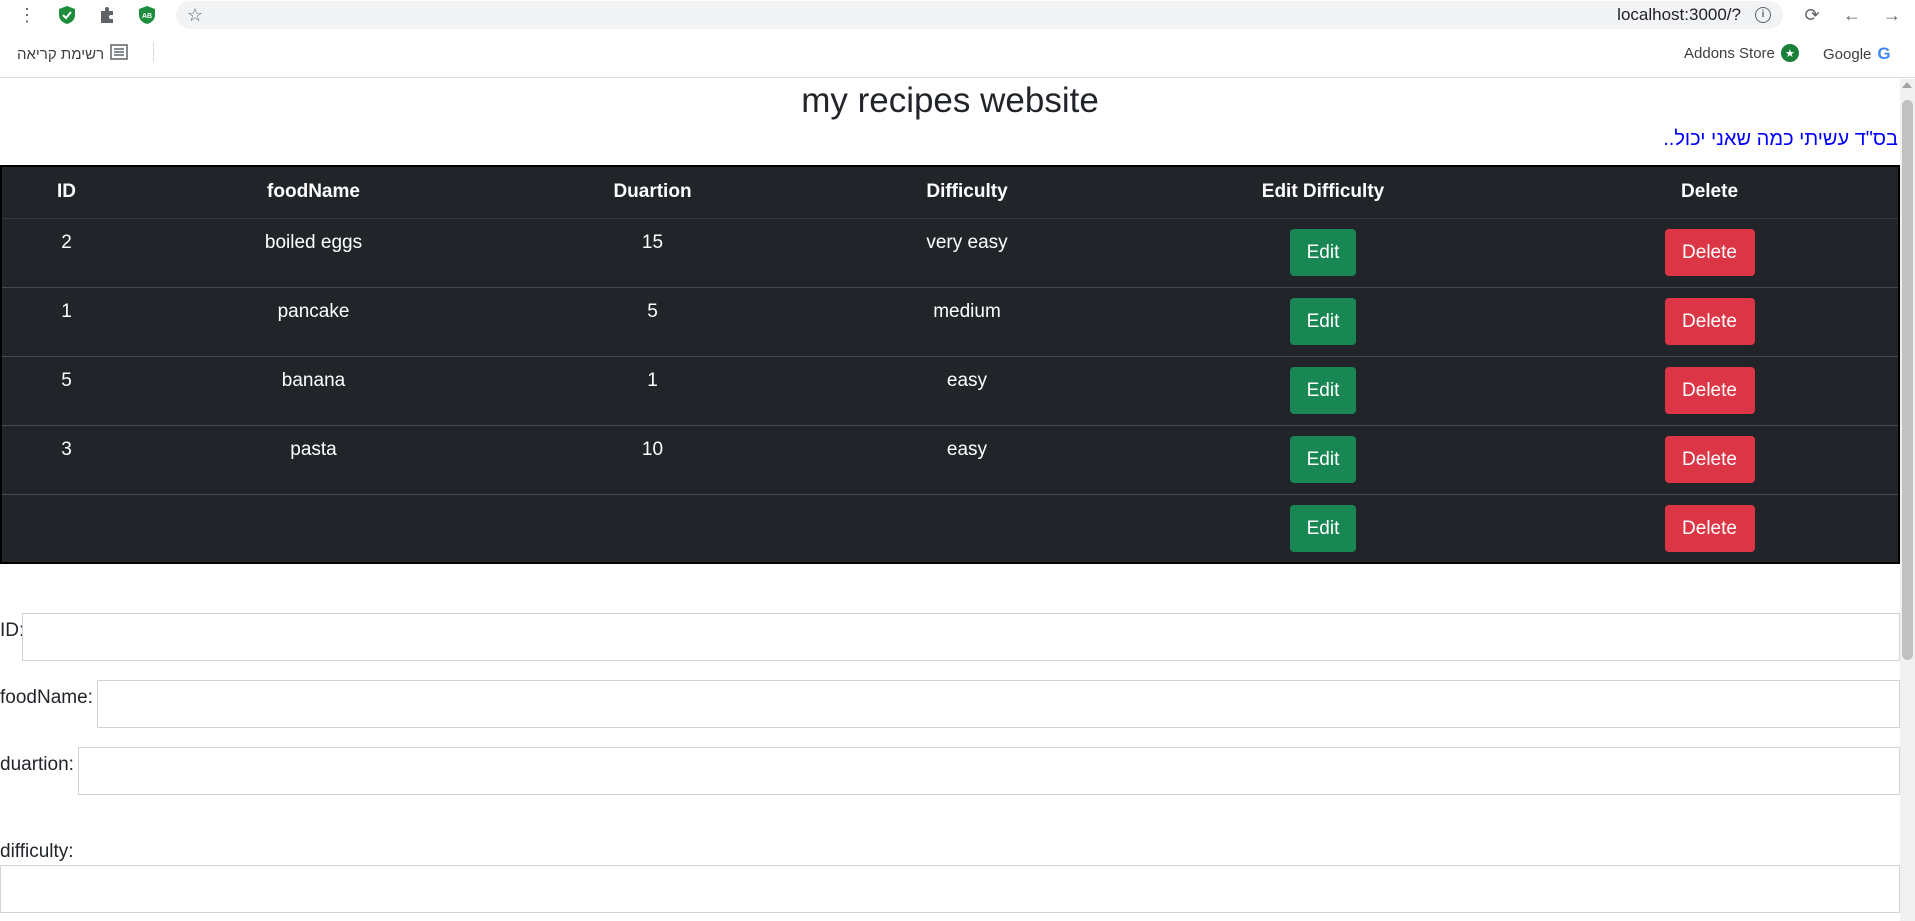 This screenshot has width=1915, height=921. I want to click on cell-foodname: banana, so click(313, 390).